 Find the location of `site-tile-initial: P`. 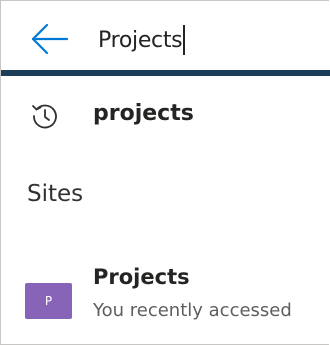

site-tile-initial: P is located at coordinates (48, 301).